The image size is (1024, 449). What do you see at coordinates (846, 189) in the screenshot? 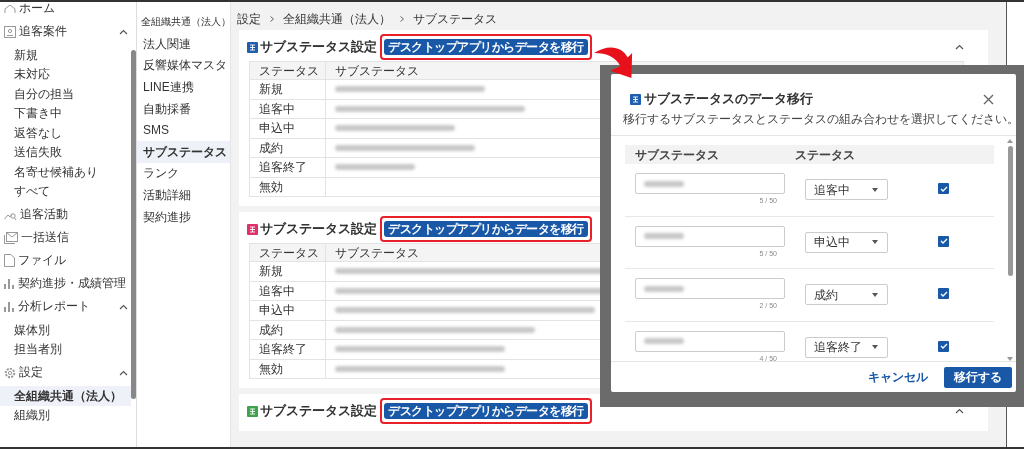
I see `status-select: 追客中` at bounding box center [846, 189].